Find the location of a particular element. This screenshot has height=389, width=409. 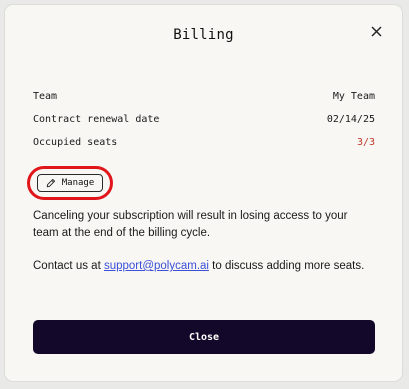

close-icon is located at coordinates (376, 31).